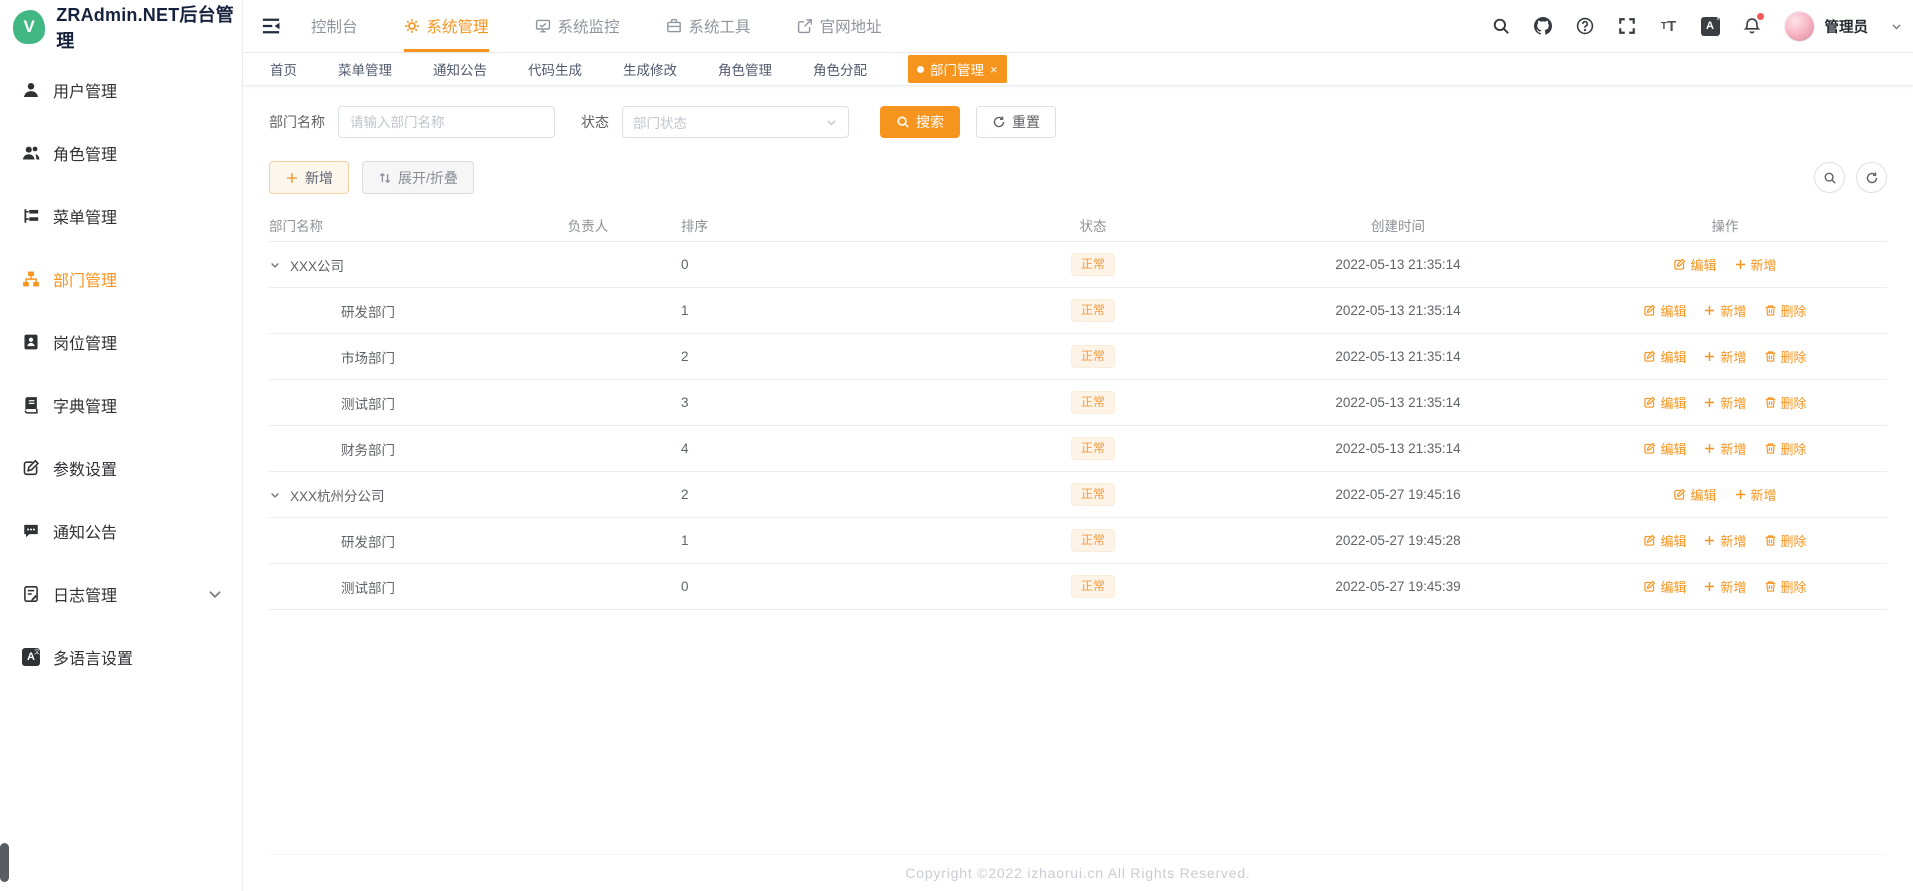  I want to click on nav-item-system-monitor: 系统监控, so click(577, 26).